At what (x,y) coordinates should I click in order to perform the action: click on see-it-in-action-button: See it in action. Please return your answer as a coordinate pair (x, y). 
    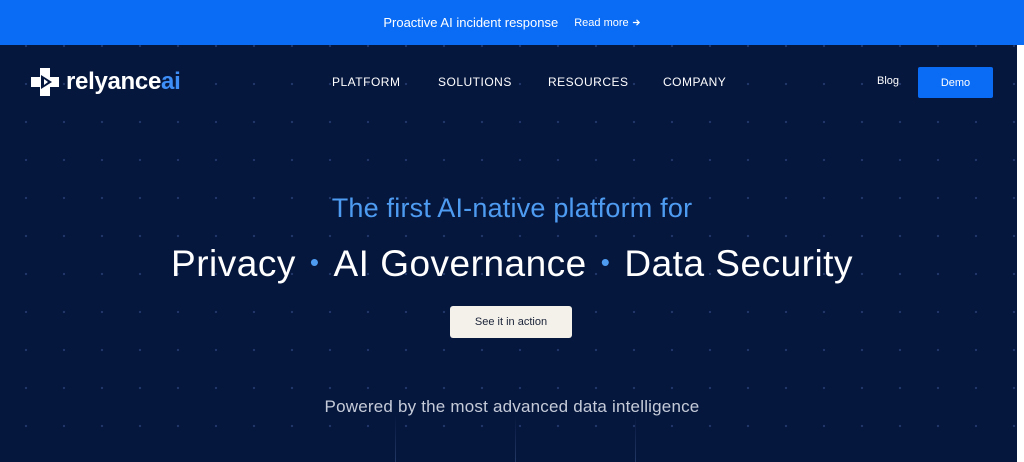
    Looking at the image, I should click on (511, 322).